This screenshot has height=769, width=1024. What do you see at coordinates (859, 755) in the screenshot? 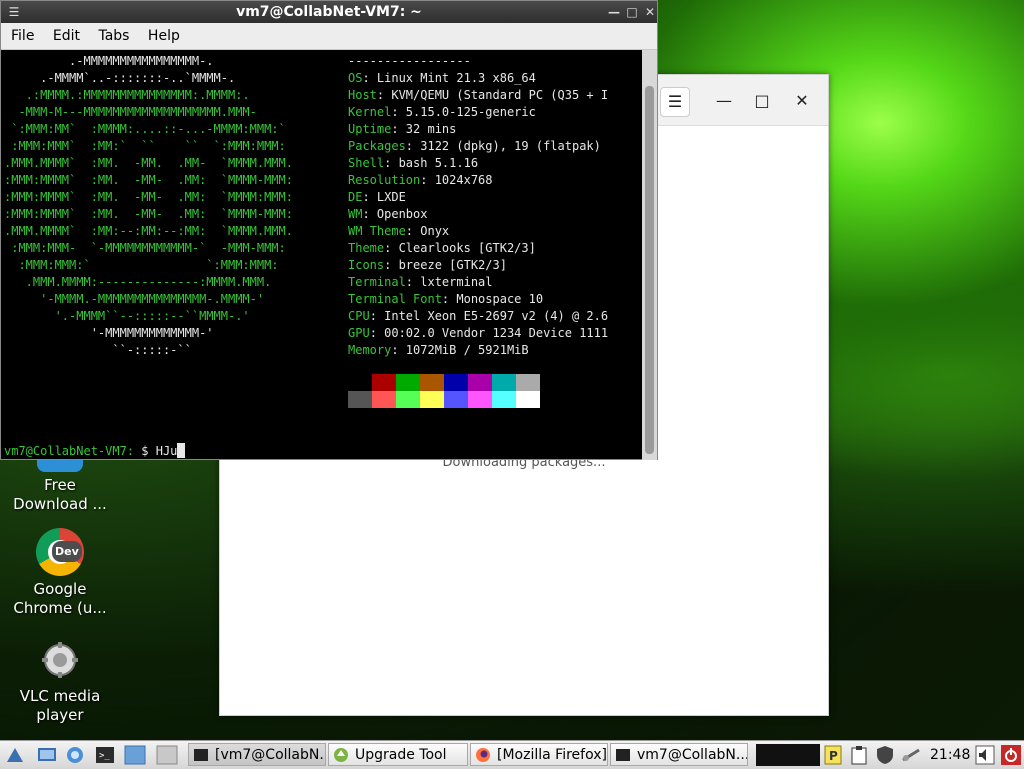
I see `clipboard-icon` at bounding box center [859, 755].